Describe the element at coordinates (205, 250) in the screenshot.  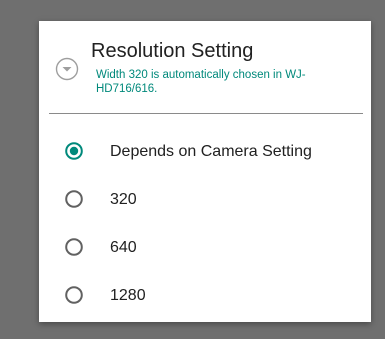
I see `option-640: 640` at that location.